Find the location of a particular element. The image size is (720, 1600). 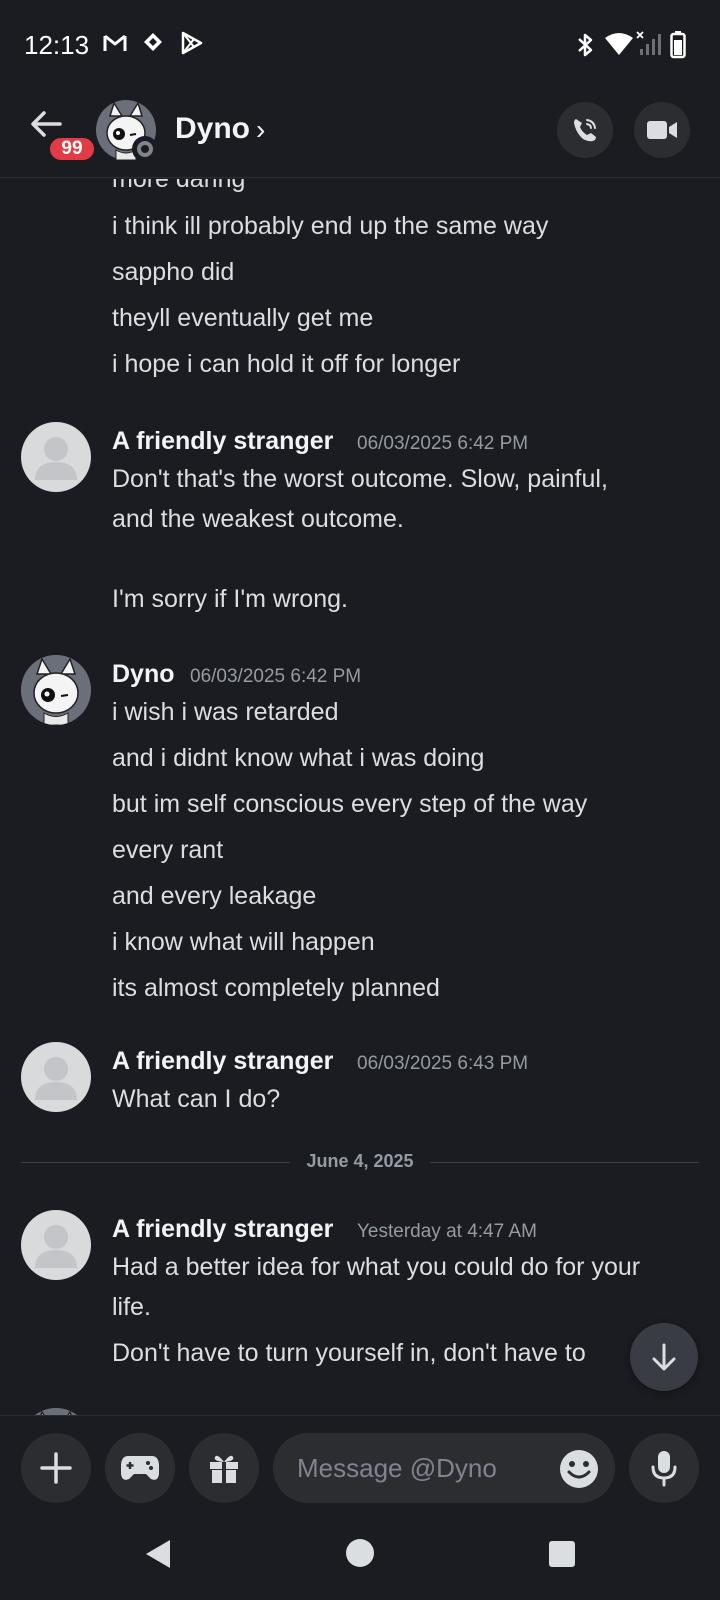

message-line: and the weakest outcome. is located at coordinates (258, 519).